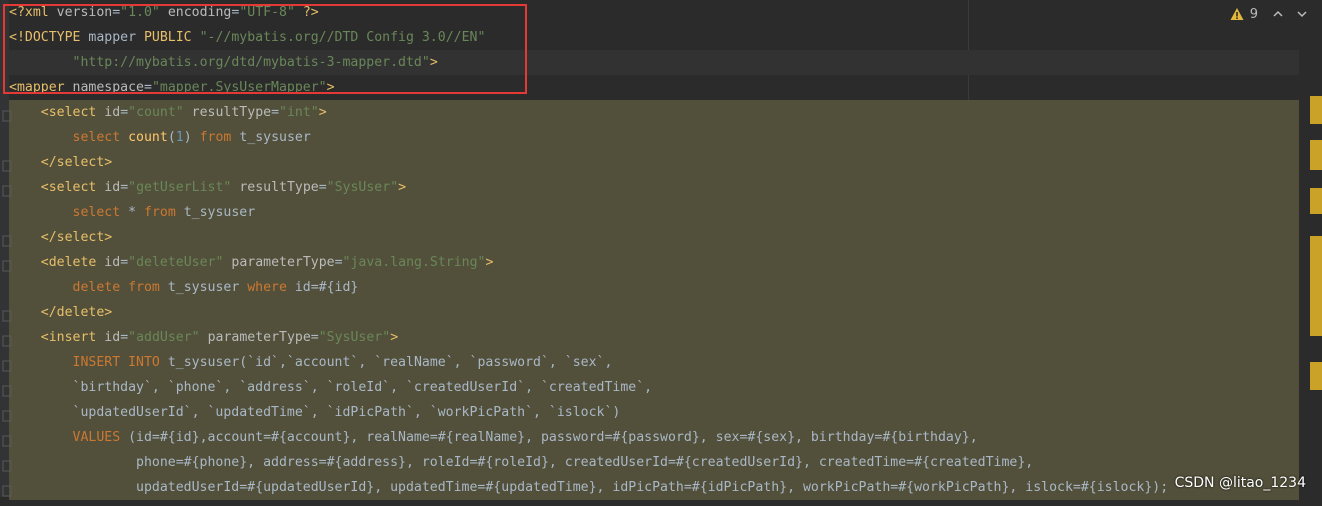  I want to click on code-text: select * from t_sysuser, so click(132, 212).